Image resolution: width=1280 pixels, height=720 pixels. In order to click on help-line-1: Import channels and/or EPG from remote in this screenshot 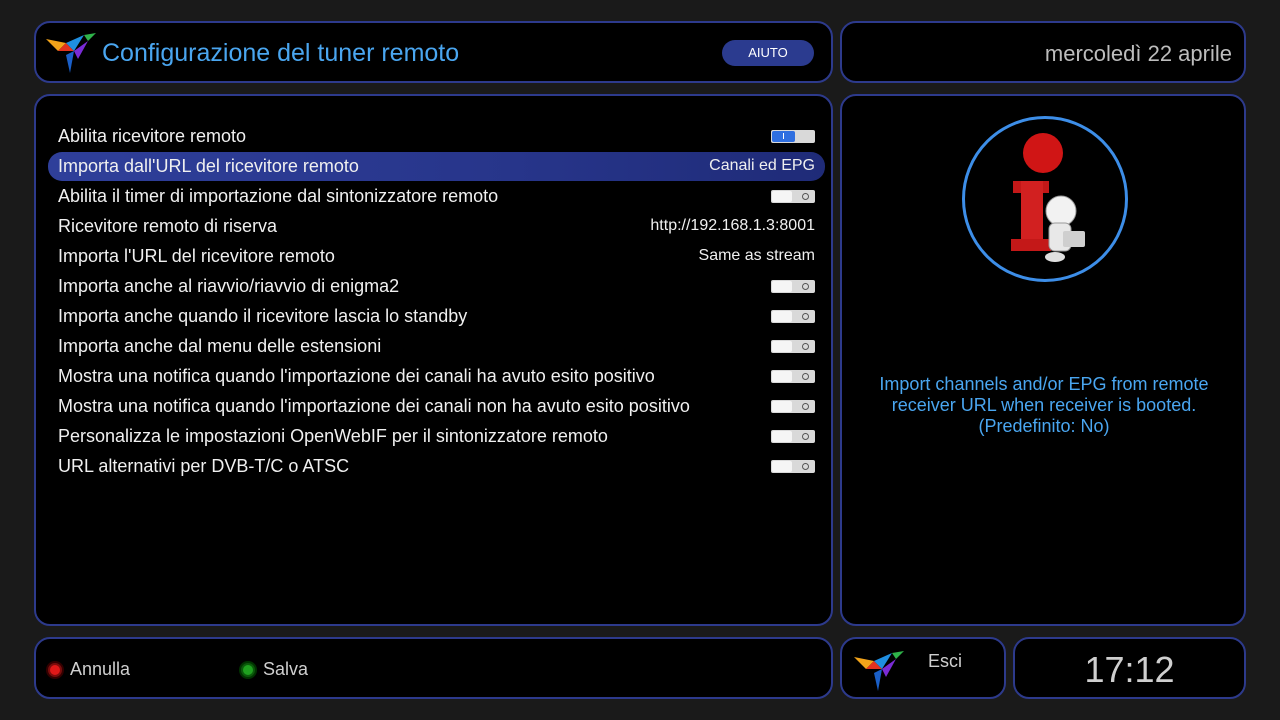, I will do `click(1044, 384)`.